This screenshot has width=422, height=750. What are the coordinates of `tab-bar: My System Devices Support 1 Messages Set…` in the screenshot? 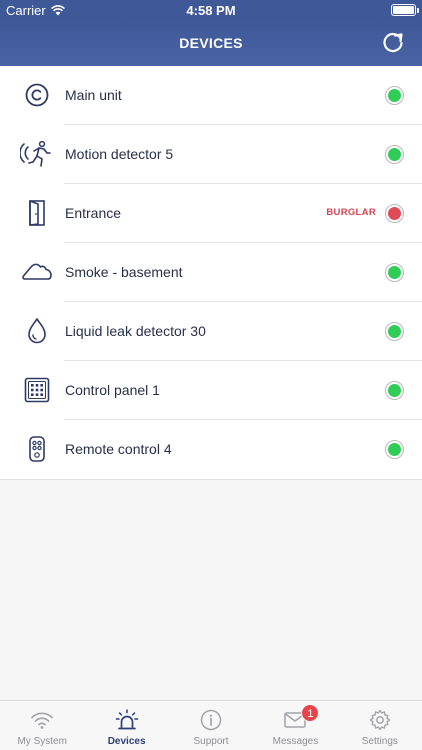 It's located at (211, 725).